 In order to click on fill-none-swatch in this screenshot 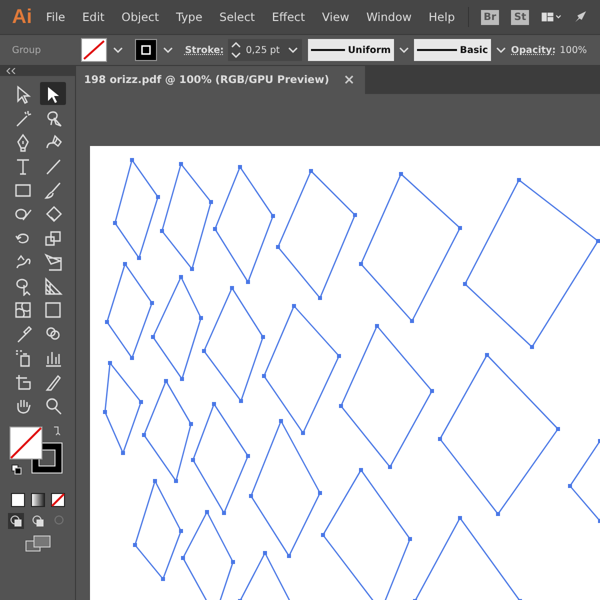, I will do `click(93, 50)`.